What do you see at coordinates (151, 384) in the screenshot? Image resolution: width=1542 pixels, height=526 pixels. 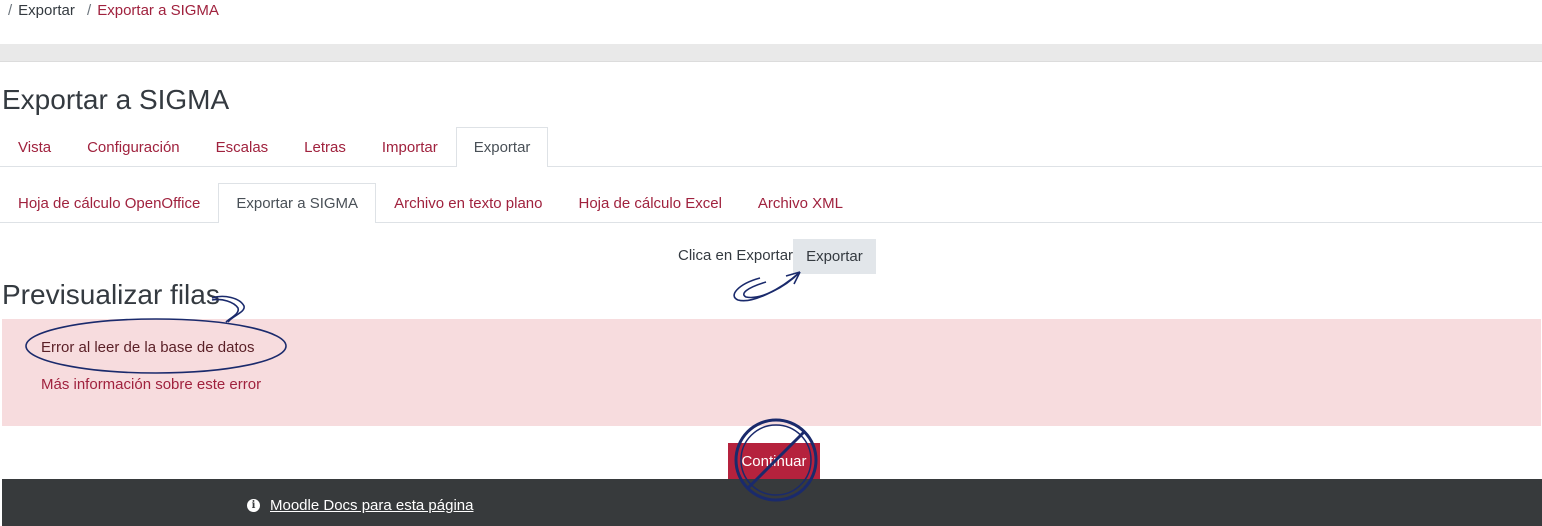 I see `more-info-link: Más información sobre este error` at bounding box center [151, 384].